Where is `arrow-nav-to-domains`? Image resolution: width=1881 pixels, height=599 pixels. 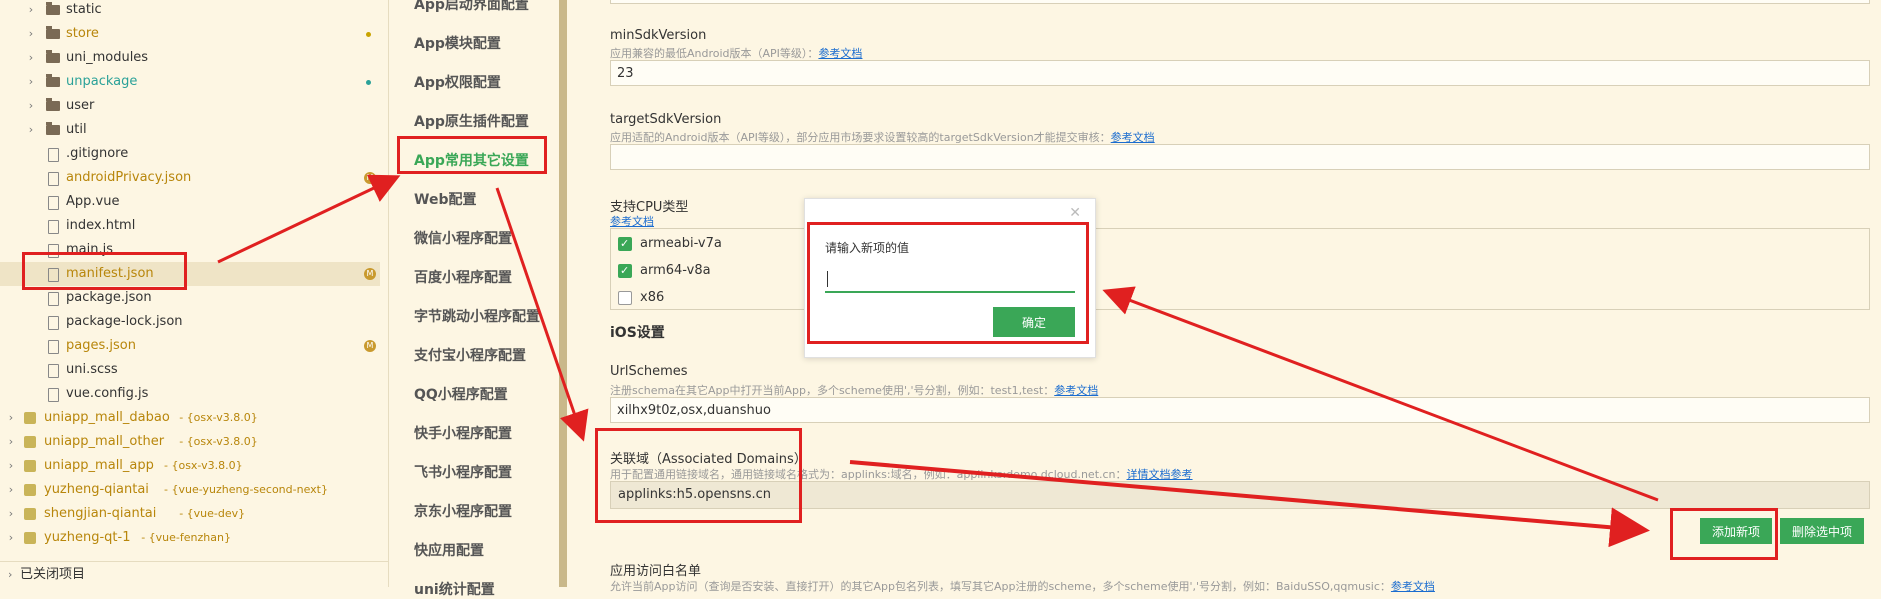 arrow-nav-to-domains is located at coordinates (542, 314).